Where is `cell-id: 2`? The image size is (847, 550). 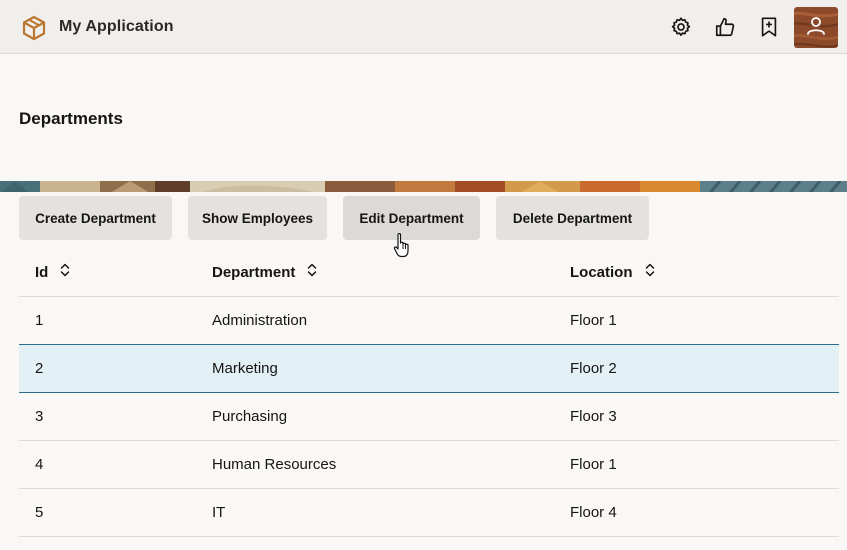 cell-id: 2 is located at coordinates (39, 368).